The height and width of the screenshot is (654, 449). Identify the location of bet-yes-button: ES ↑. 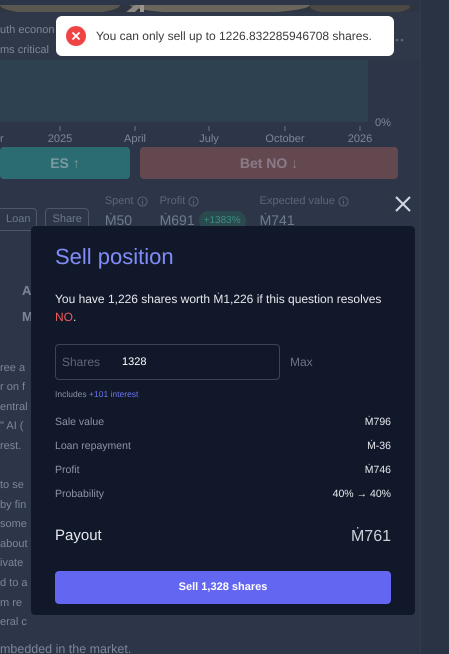
(65, 163).